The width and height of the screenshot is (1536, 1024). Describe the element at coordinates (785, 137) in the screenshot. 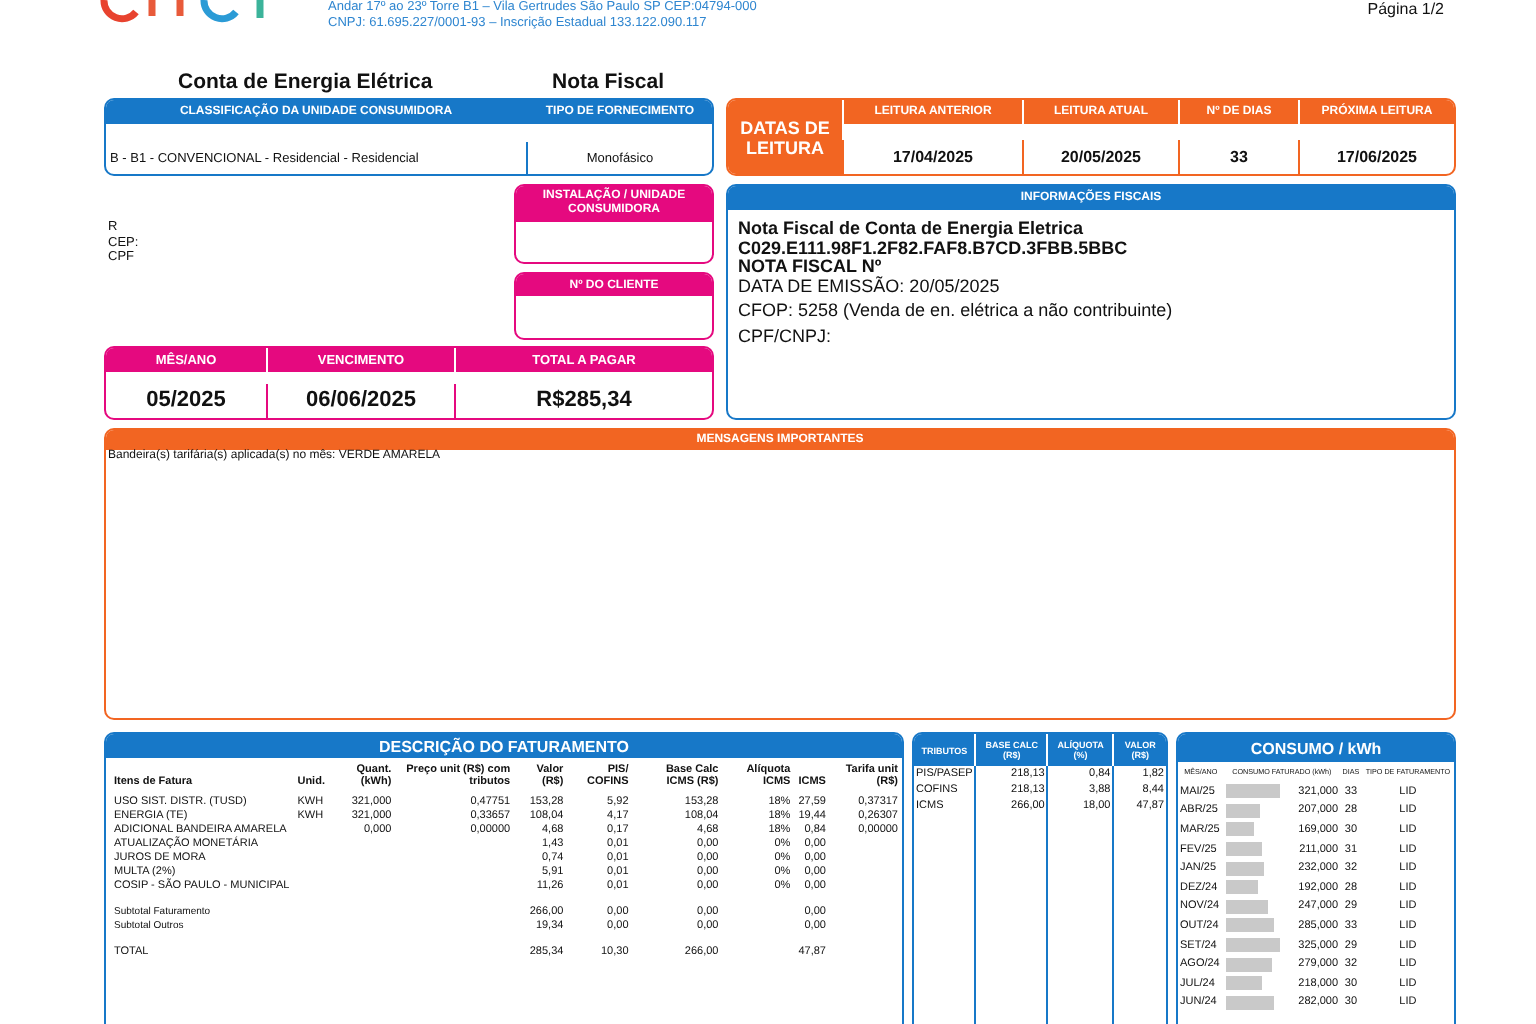

I see `panel-label: DATAS DE LEITURA` at that location.